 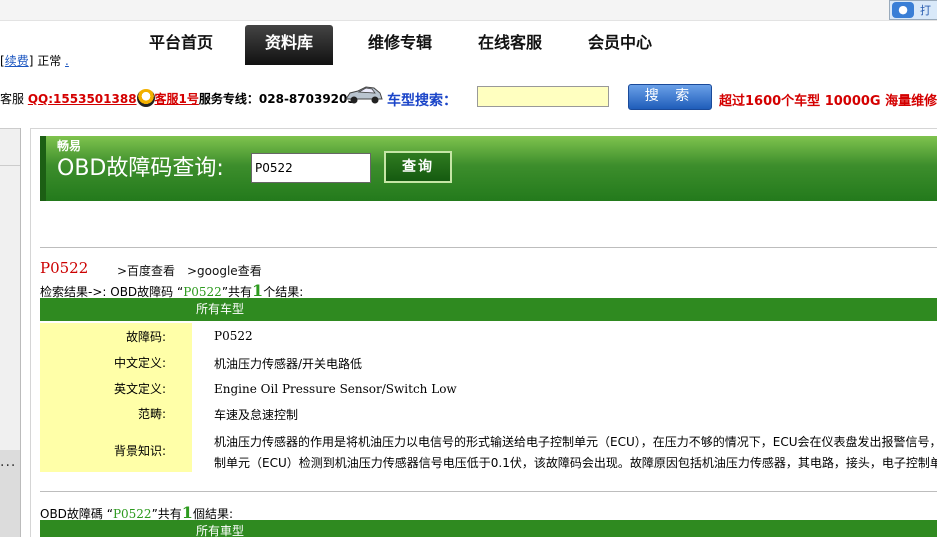 What do you see at coordinates (488, 529) in the screenshot?
I see `table-header-2: 所有車型` at bounding box center [488, 529].